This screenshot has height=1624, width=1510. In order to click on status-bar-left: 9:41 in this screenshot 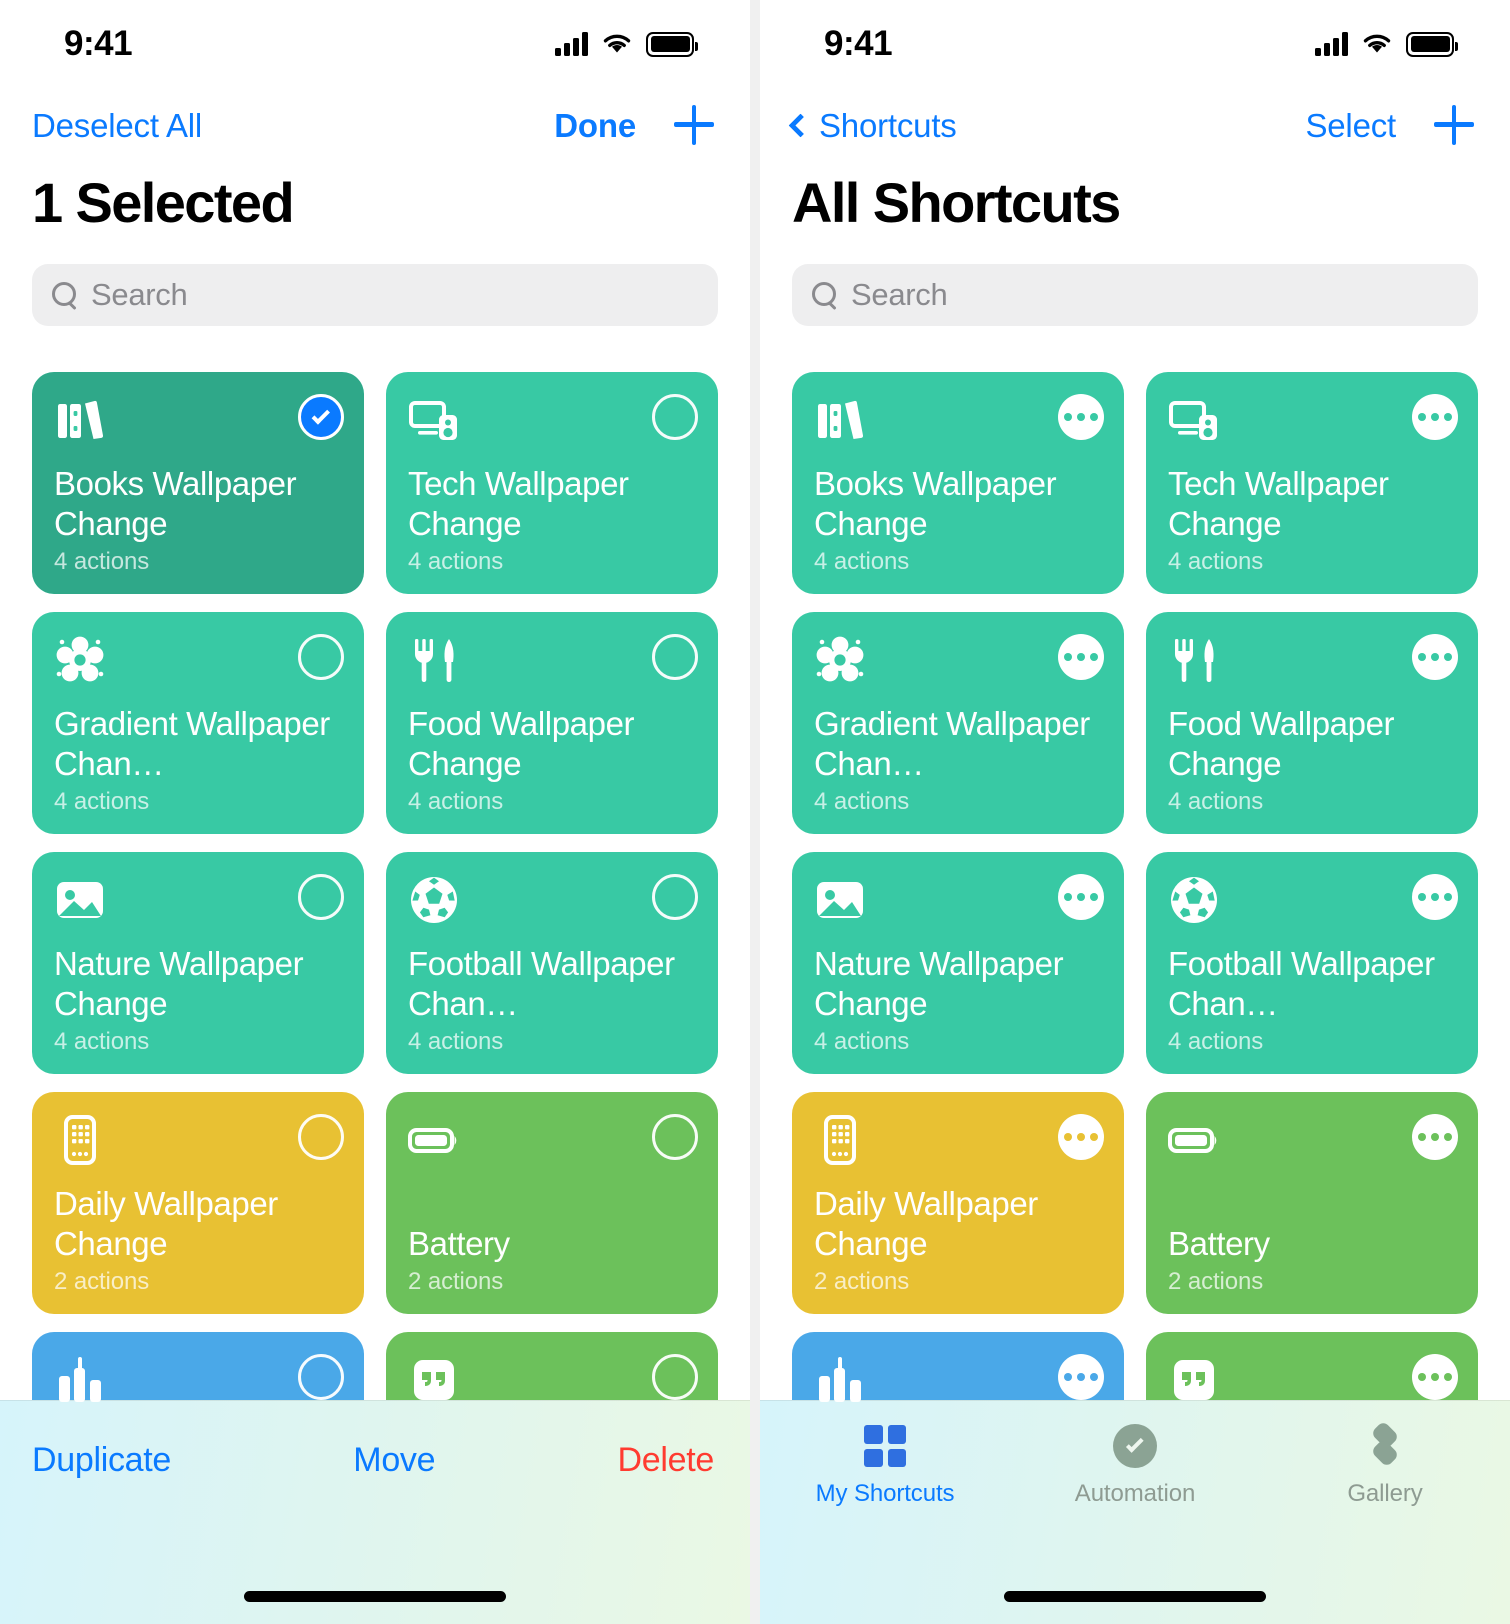, I will do `click(375, 44)`.